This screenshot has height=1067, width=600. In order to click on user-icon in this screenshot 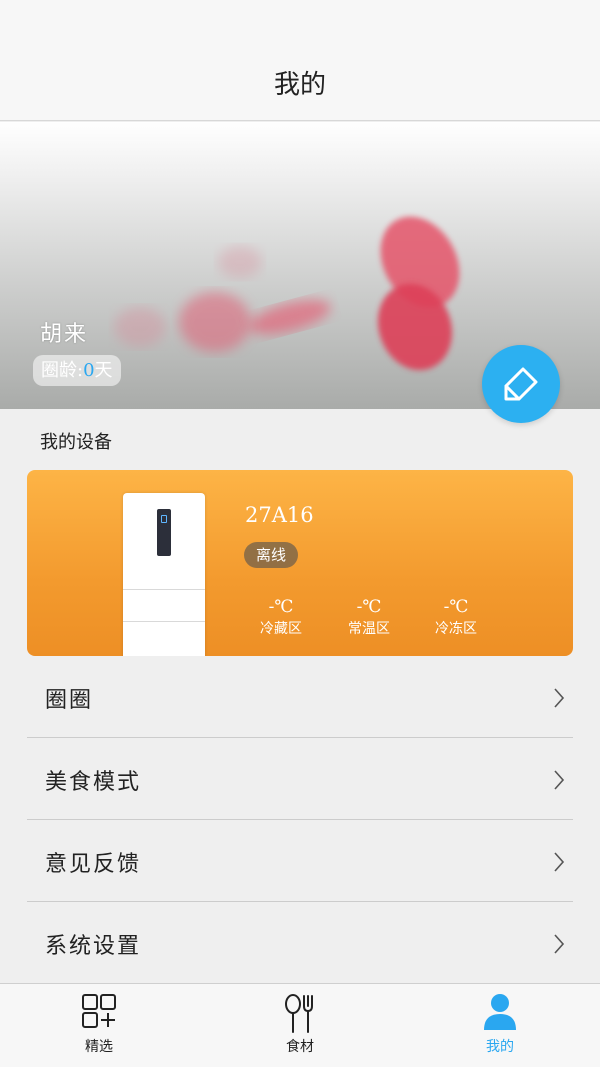, I will do `click(500, 1012)`.